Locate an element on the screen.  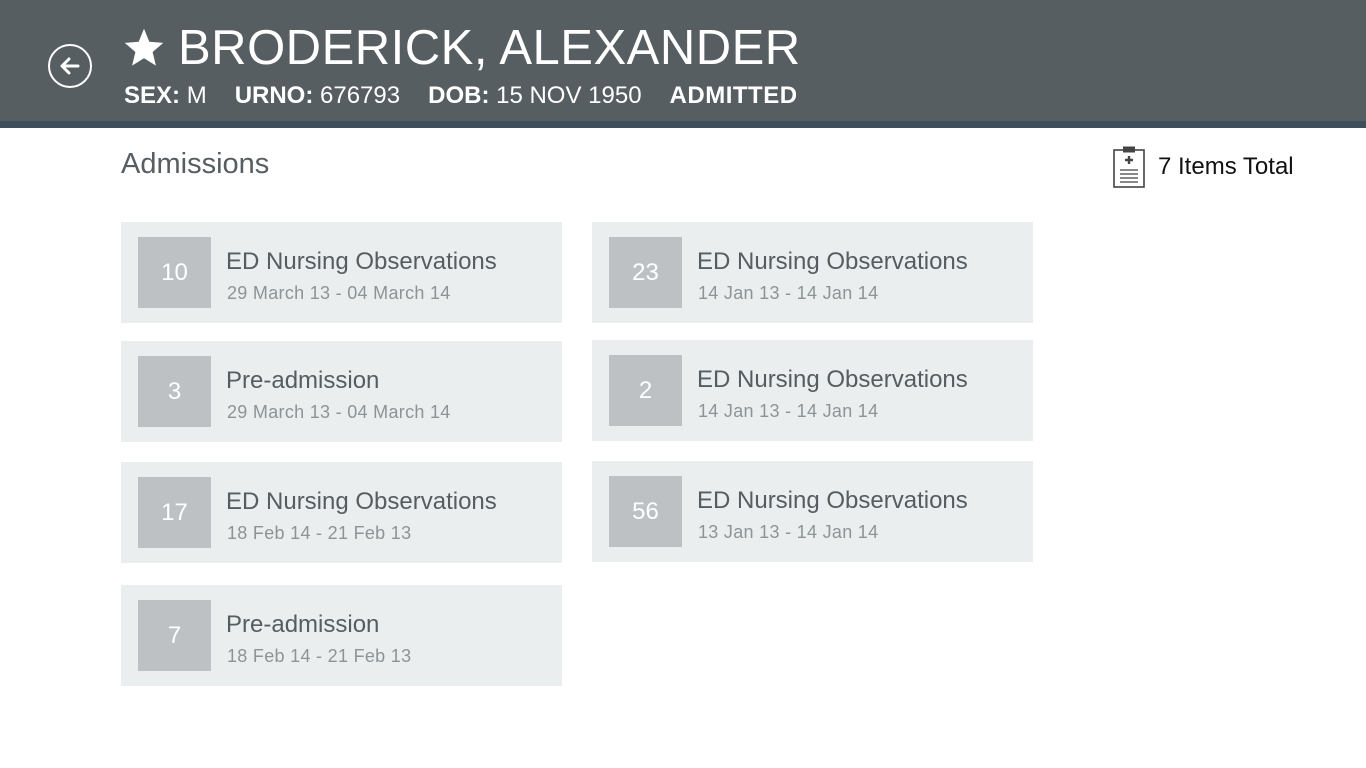
admission-count: 2 is located at coordinates (645, 390).